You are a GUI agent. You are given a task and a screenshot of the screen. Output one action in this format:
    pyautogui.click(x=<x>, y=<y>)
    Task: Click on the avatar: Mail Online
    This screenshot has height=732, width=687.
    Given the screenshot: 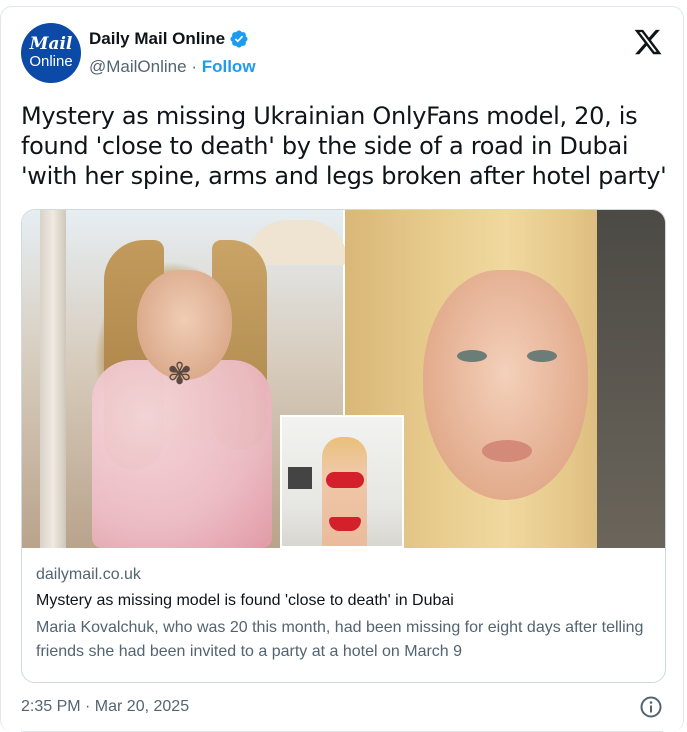 What is the action you would take?
    pyautogui.click(x=51, y=53)
    